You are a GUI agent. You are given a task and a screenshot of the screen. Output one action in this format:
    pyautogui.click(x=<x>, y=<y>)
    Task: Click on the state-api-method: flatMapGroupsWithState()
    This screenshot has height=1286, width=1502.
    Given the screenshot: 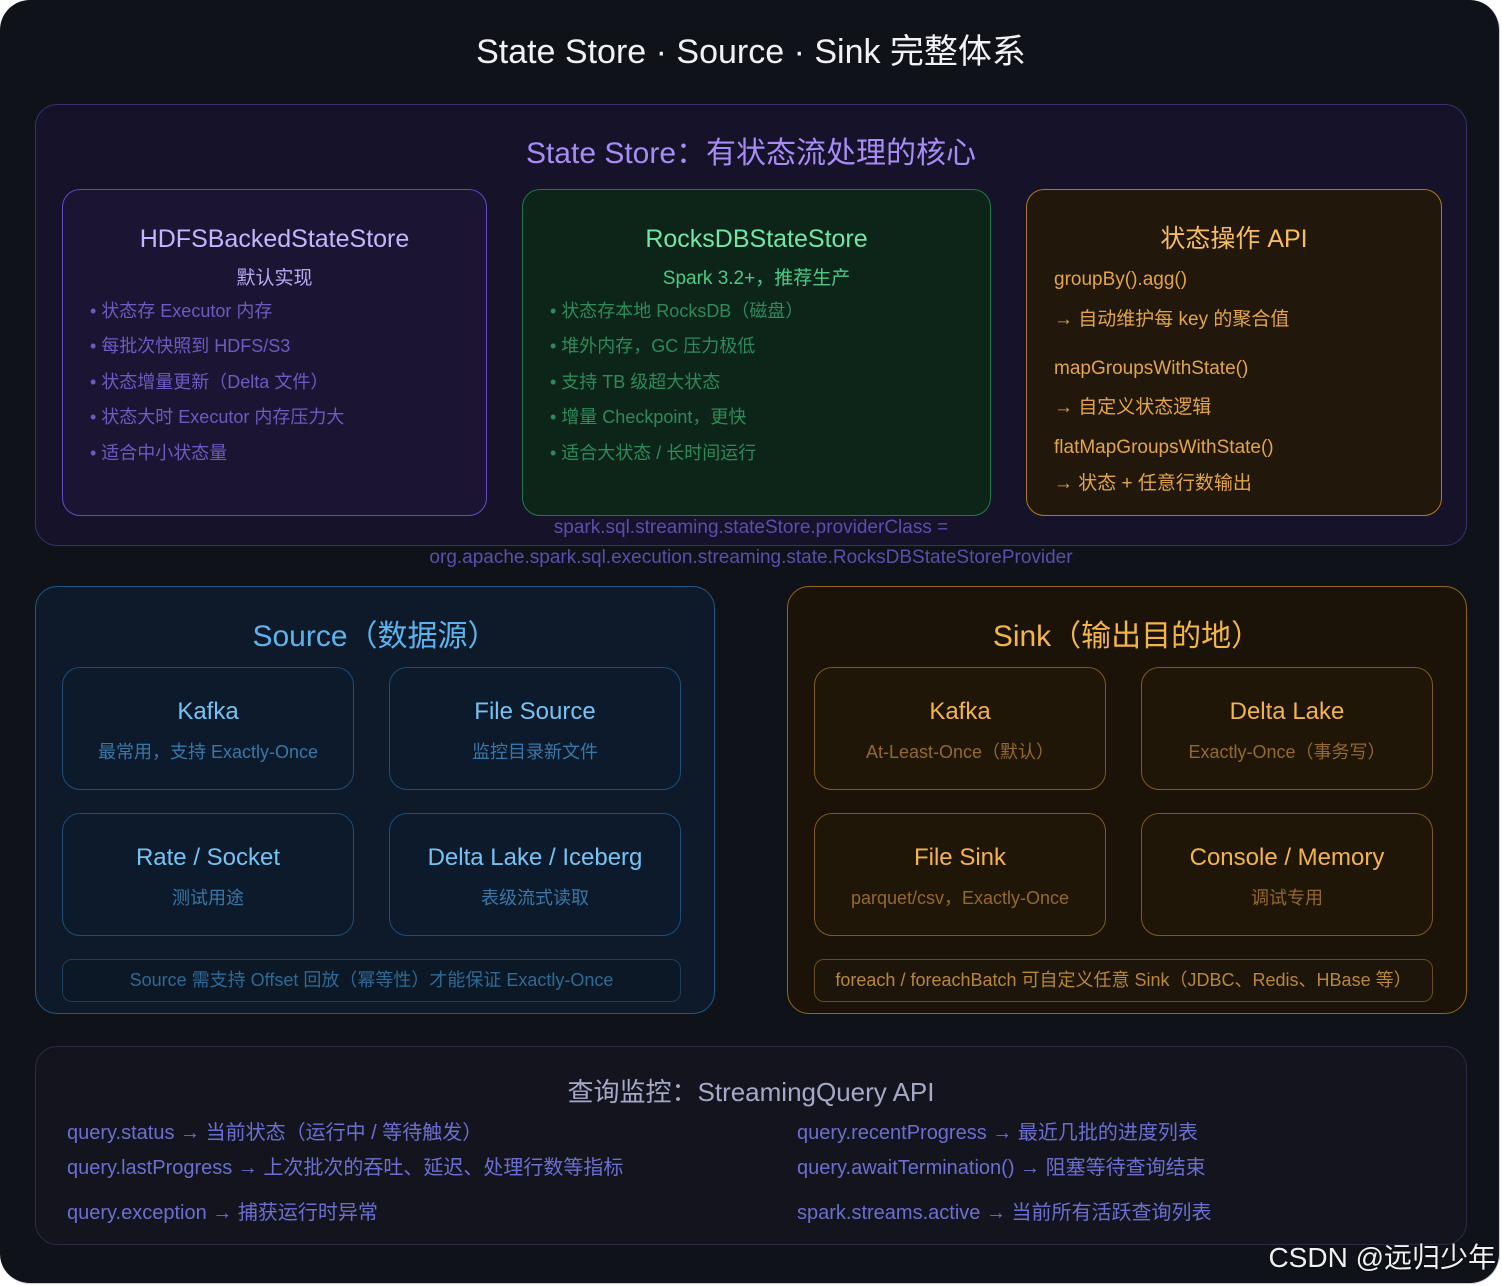 What is the action you would take?
    pyautogui.click(x=1164, y=447)
    